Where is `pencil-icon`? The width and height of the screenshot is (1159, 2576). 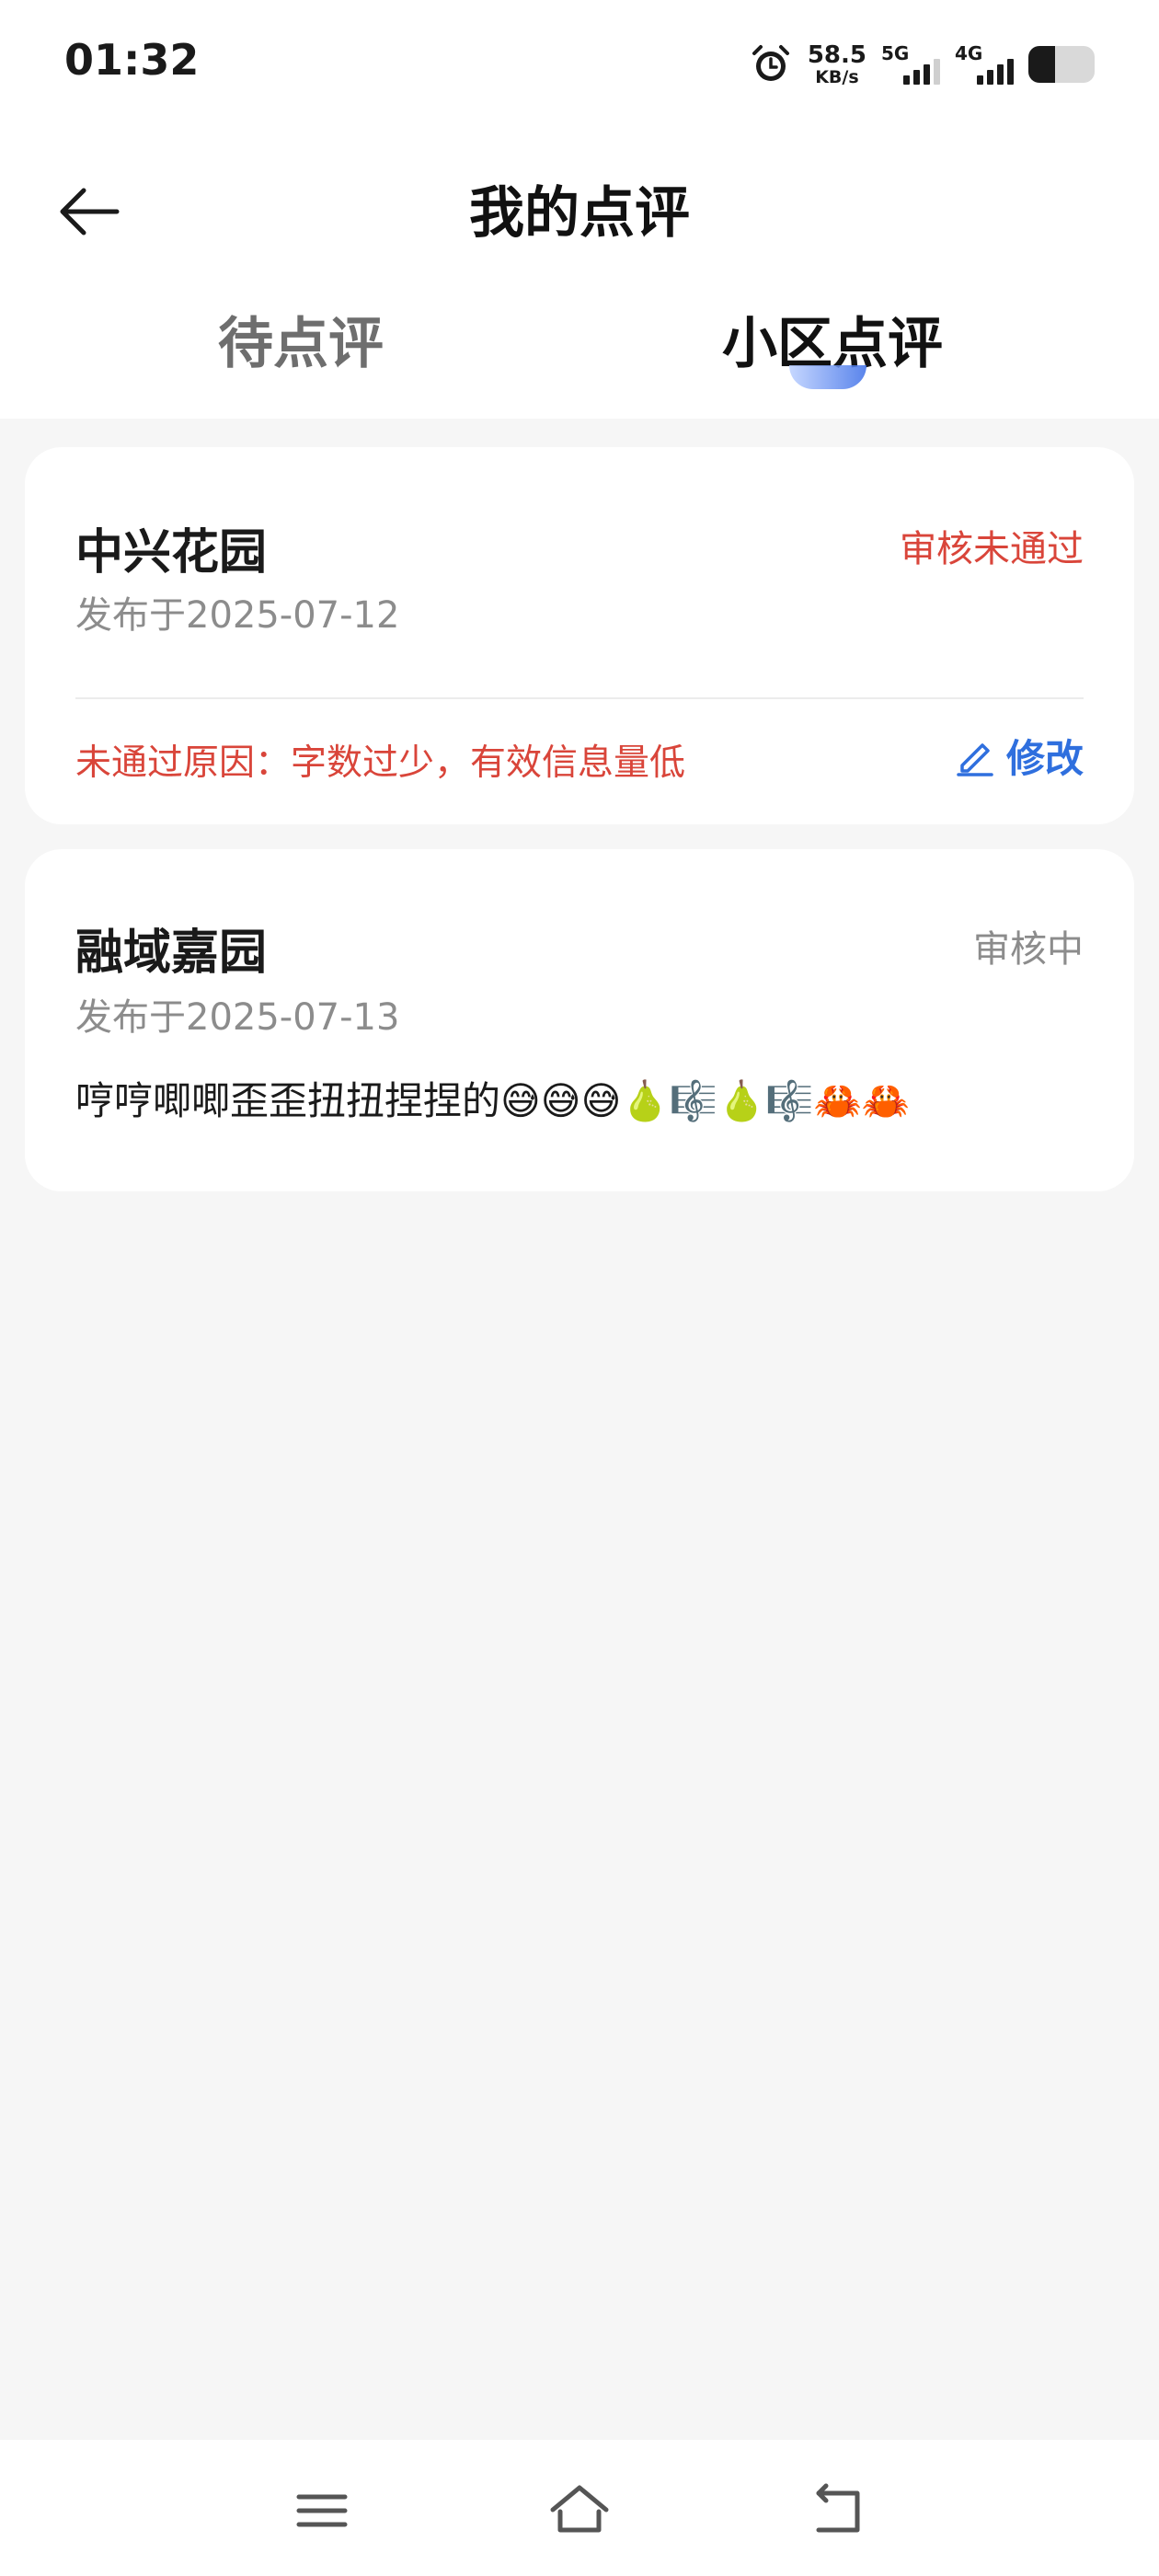 pencil-icon is located at coordinates (975, 759).